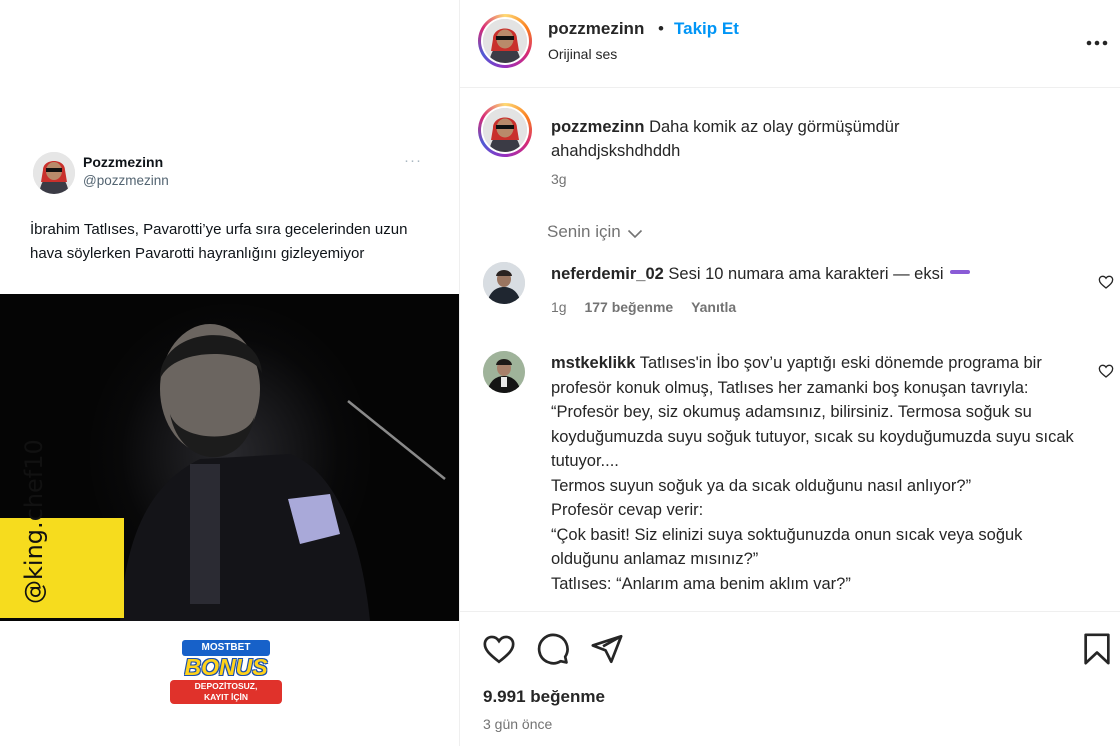  Describe the element at coordinates (790, 44) in the screenshot. I see `post-header: pozzmezinn • Takip Et Orijinal ses` at that location.